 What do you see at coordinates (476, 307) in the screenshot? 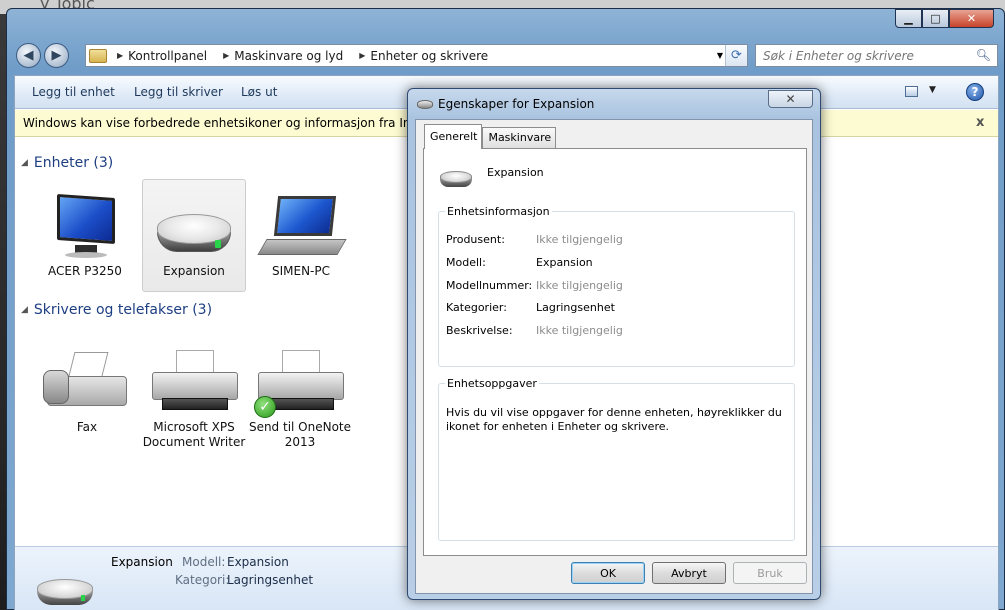
I see `info-key: Kategorier:` at bounding box center [476, 307].